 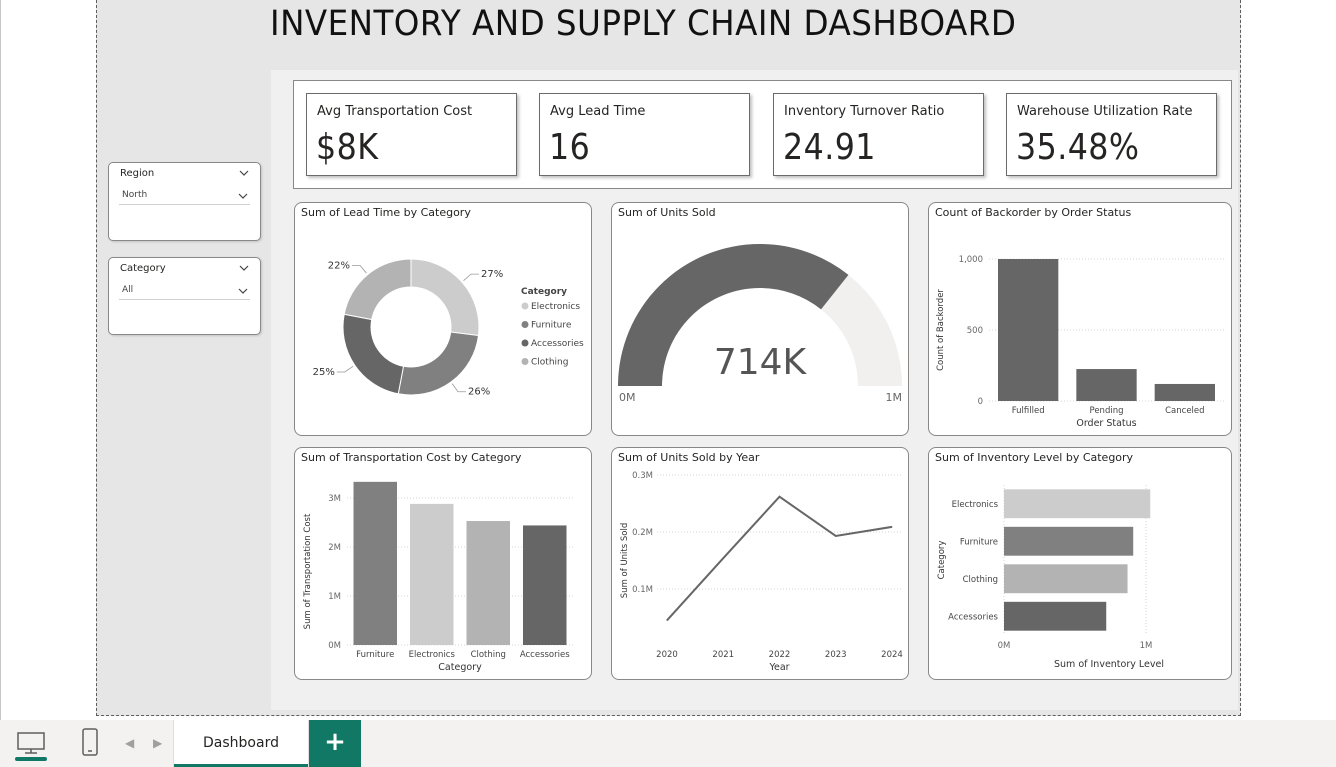 I want to click on kpi-value: 35.48%, so click(x=1078, y=147).